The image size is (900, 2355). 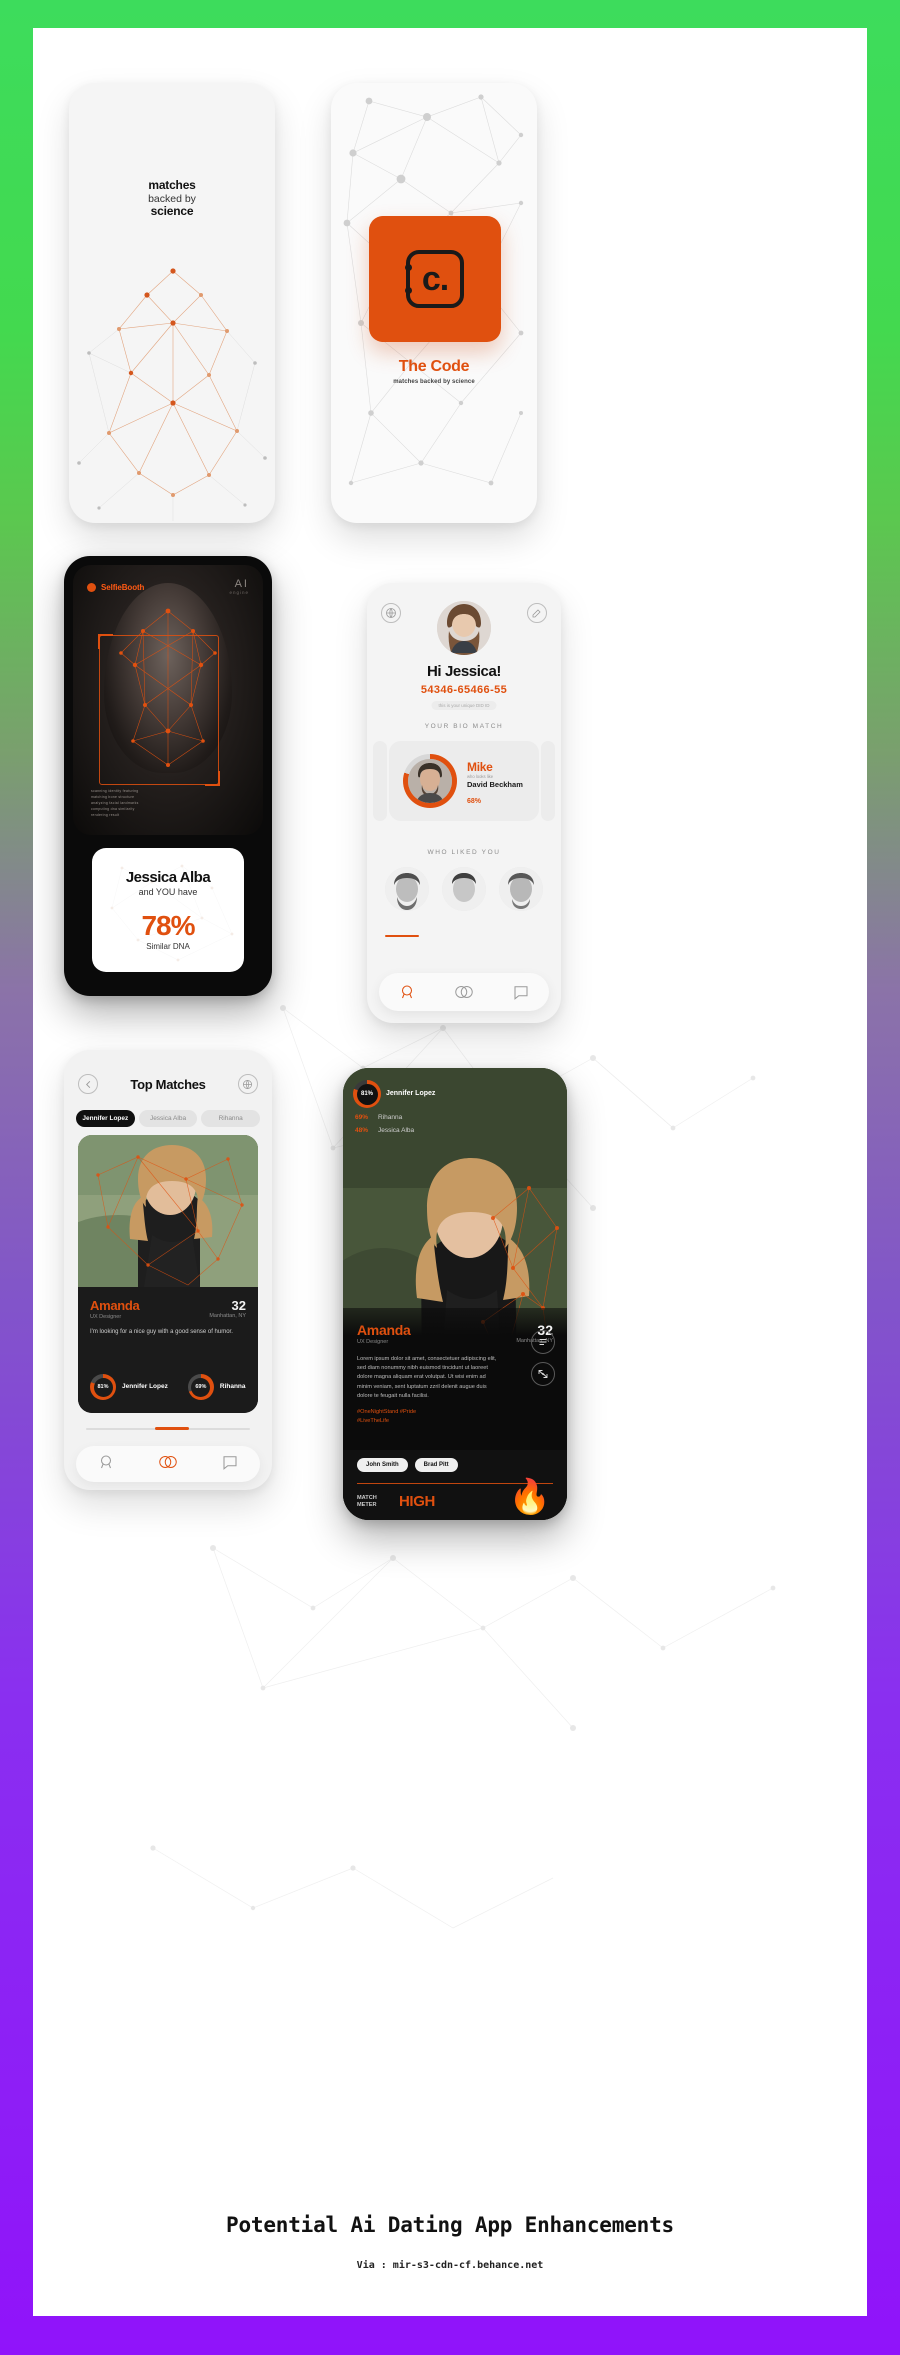 I want to click on code-logo-letter: c., so click(x=435, y=279).